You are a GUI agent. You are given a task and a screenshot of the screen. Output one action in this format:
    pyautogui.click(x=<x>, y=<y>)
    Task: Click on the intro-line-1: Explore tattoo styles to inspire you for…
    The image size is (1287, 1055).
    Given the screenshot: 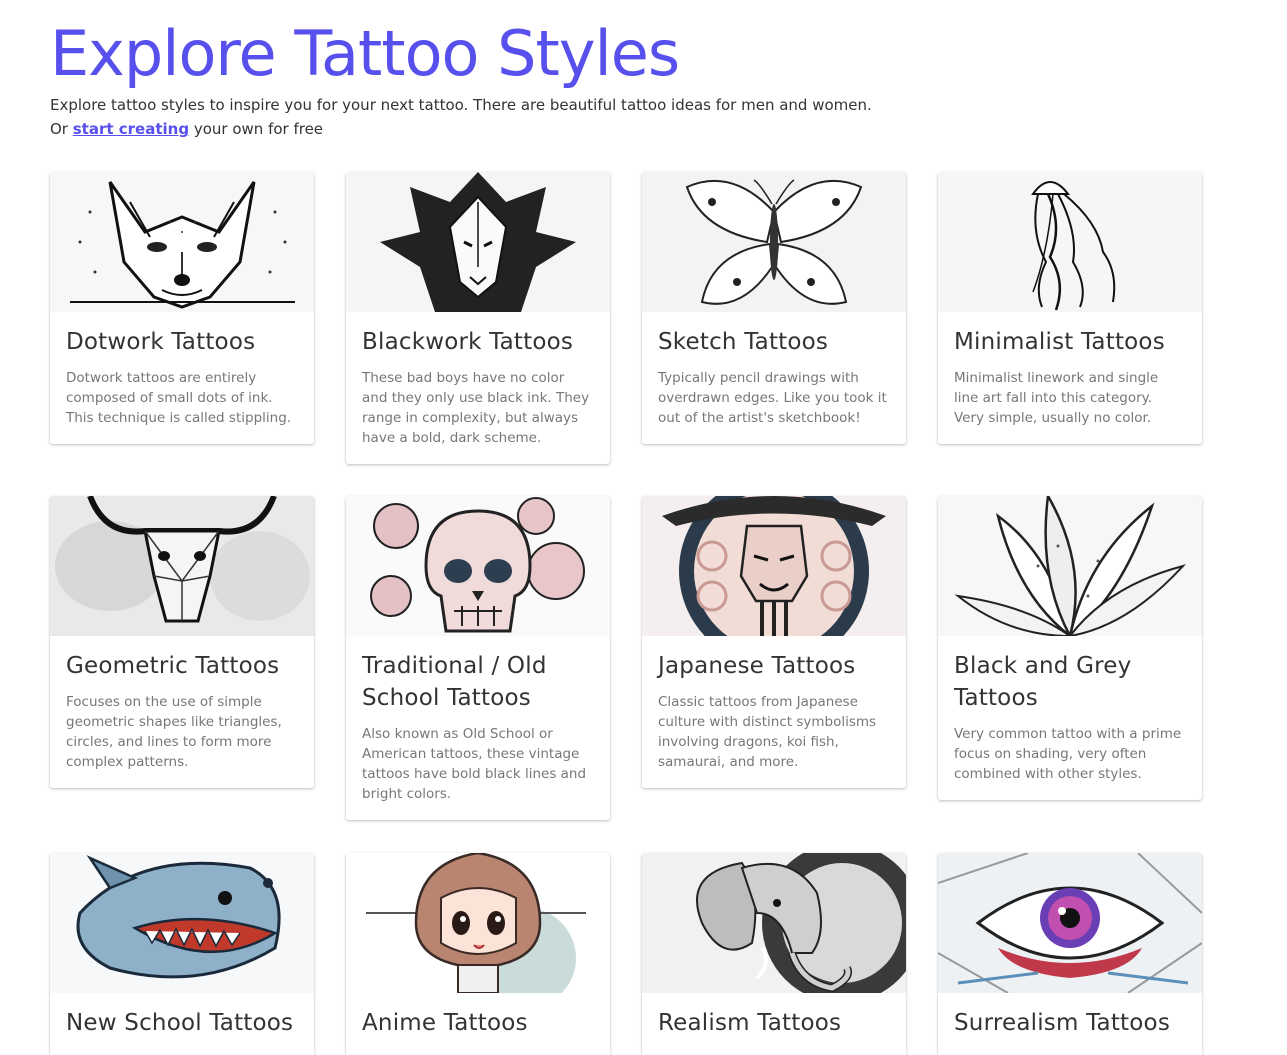 What is the action you would take?
    pyautogui.click(x=461, y=105)
    